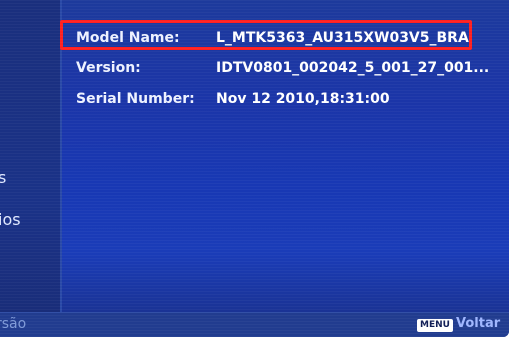  I want to click on footer-left-text: rsão, so click(13, 324).